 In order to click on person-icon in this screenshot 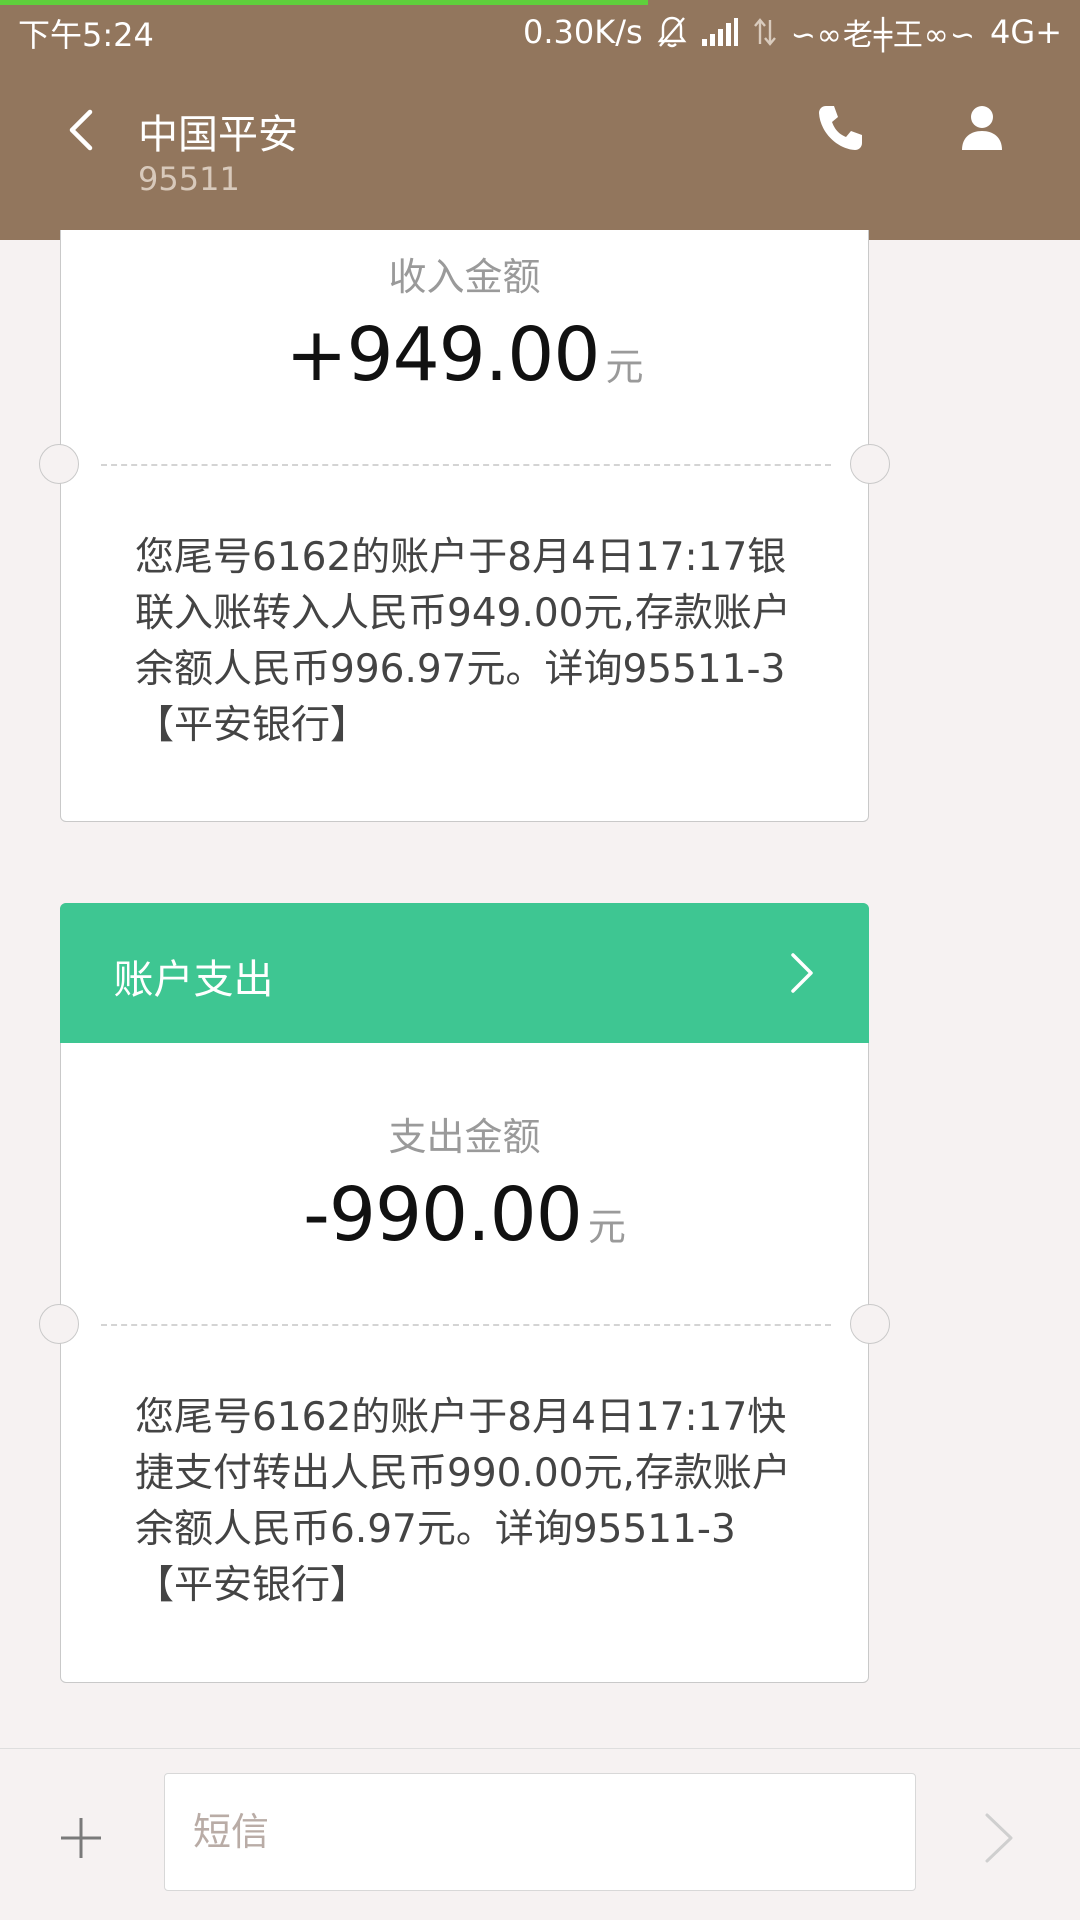, I will do `click(982, 128)`.